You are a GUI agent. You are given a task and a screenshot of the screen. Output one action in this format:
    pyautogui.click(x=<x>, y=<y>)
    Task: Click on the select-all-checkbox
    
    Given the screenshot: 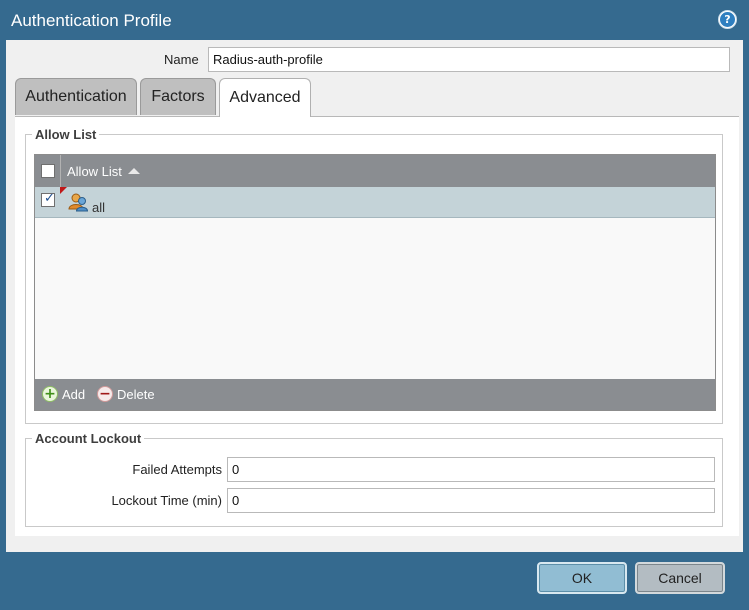 What is the action you would take?
    pyautogui.click(x=48, y=171)
    